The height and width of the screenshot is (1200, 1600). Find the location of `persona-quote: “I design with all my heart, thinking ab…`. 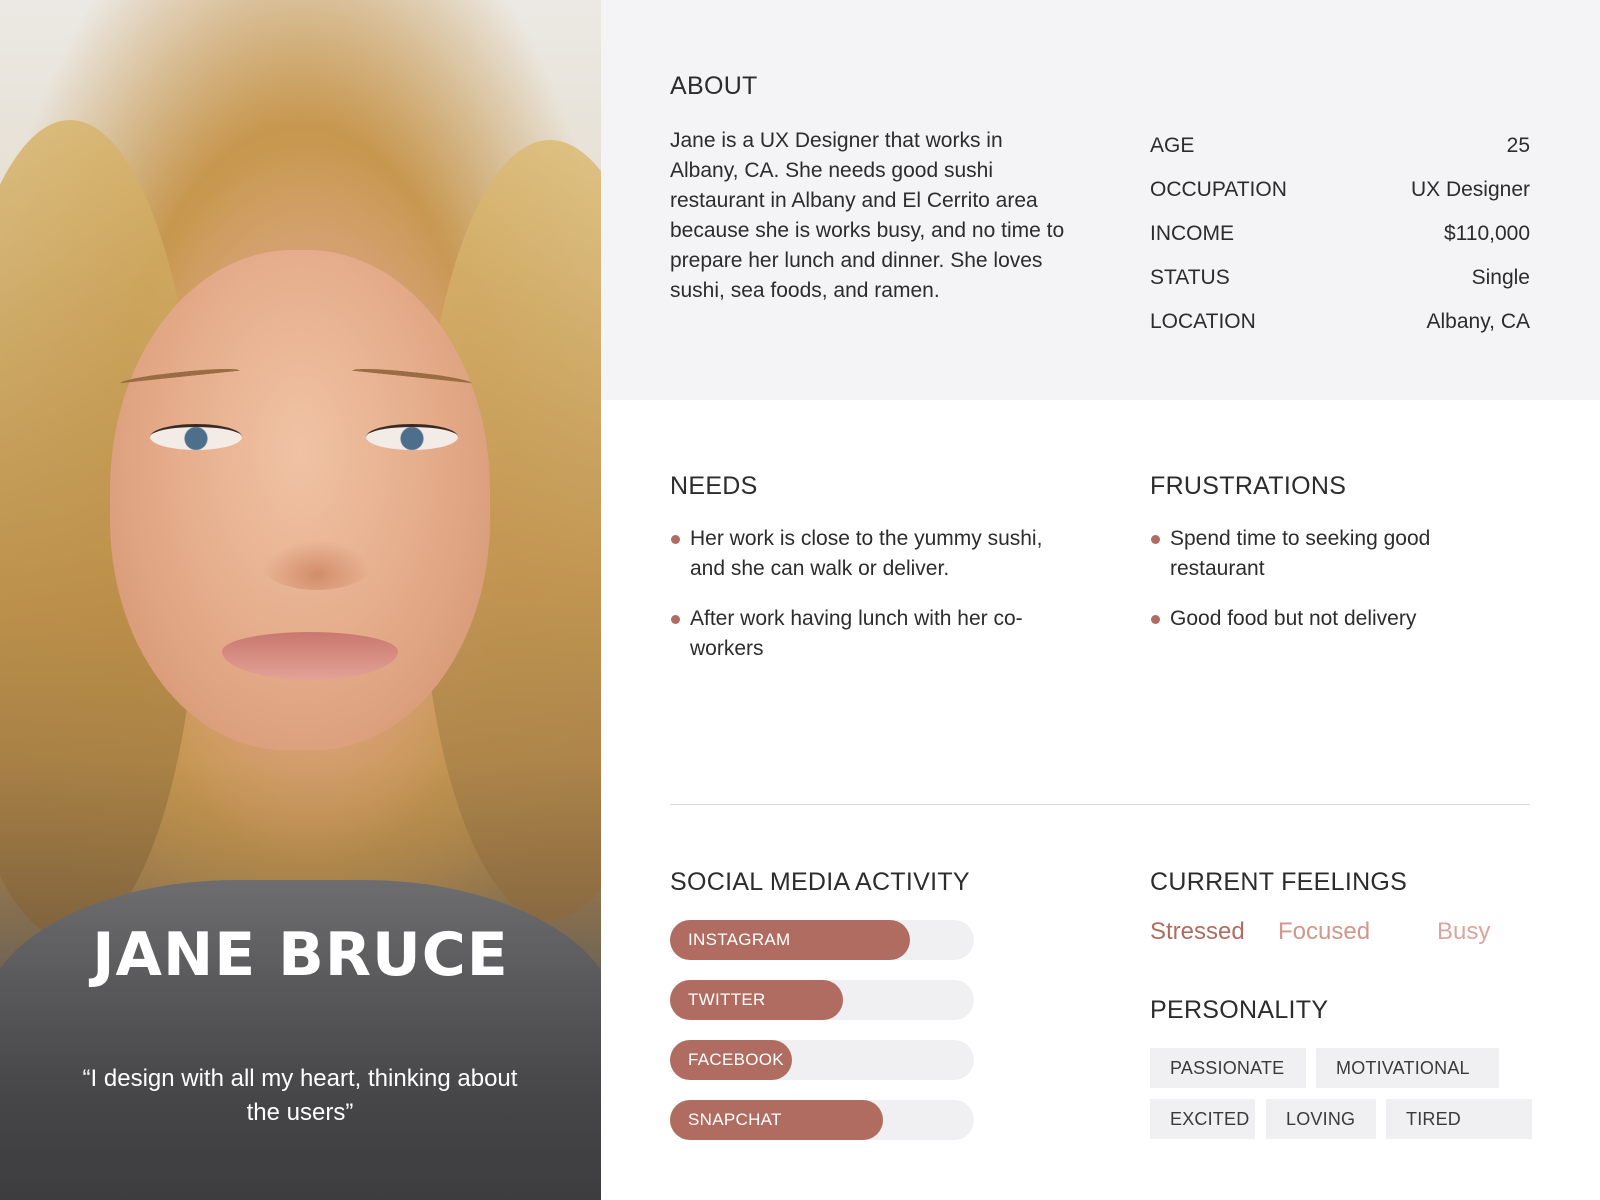

persona-quote: “I design with all my heart, thinking ab… is located at coordinates (300, 1095).